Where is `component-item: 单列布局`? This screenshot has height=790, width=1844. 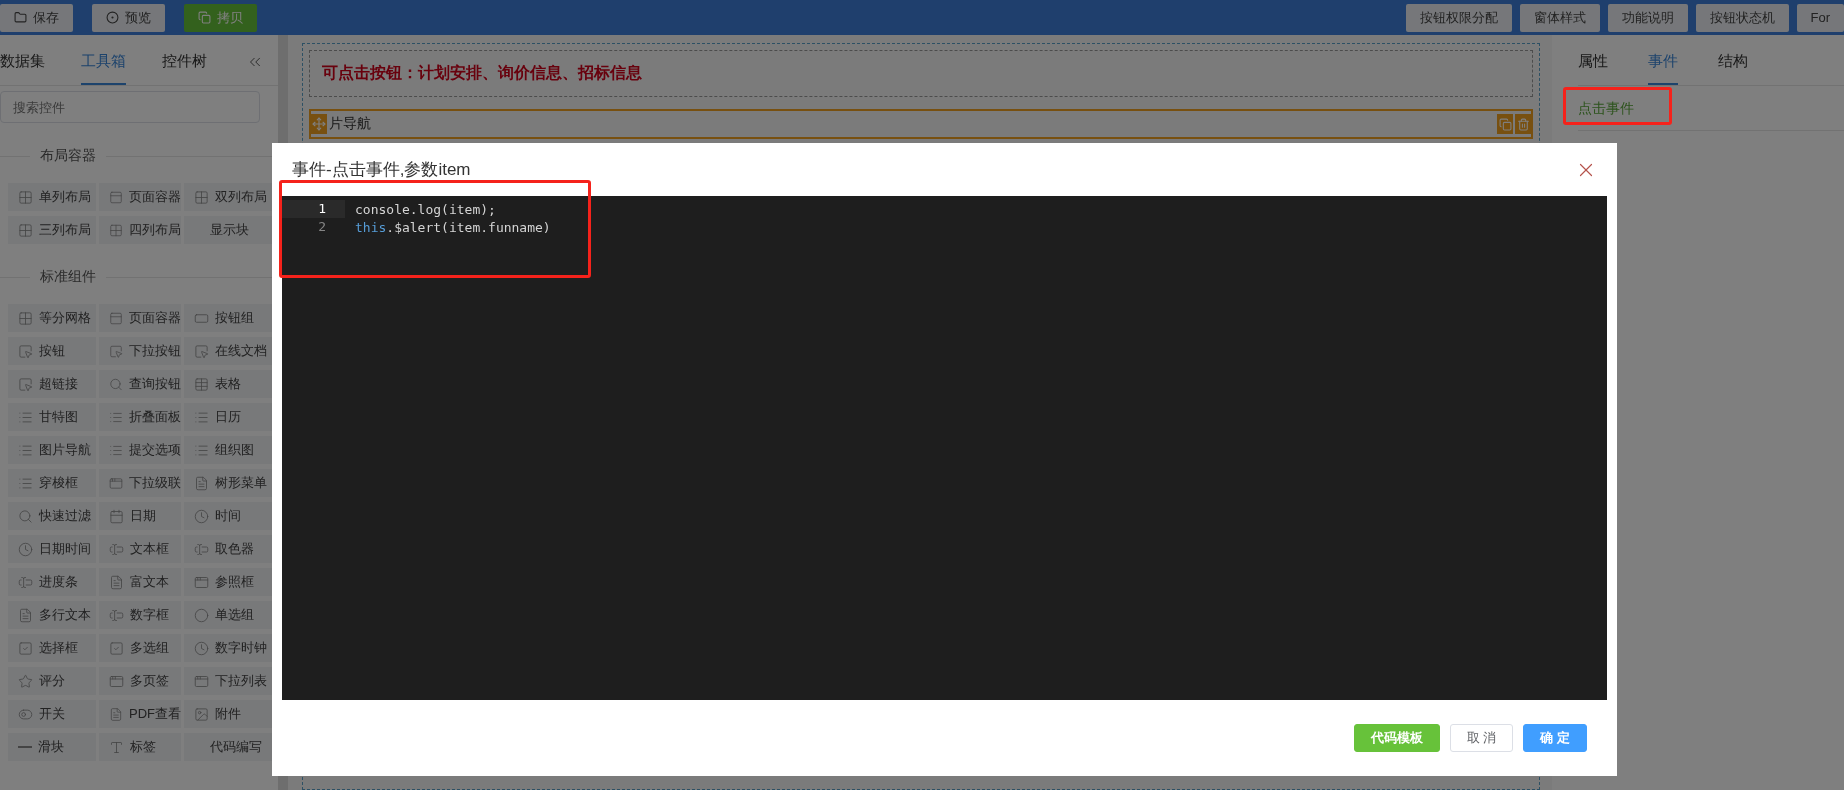 component-item: 单列布局 is located at coordinates (52, 197).